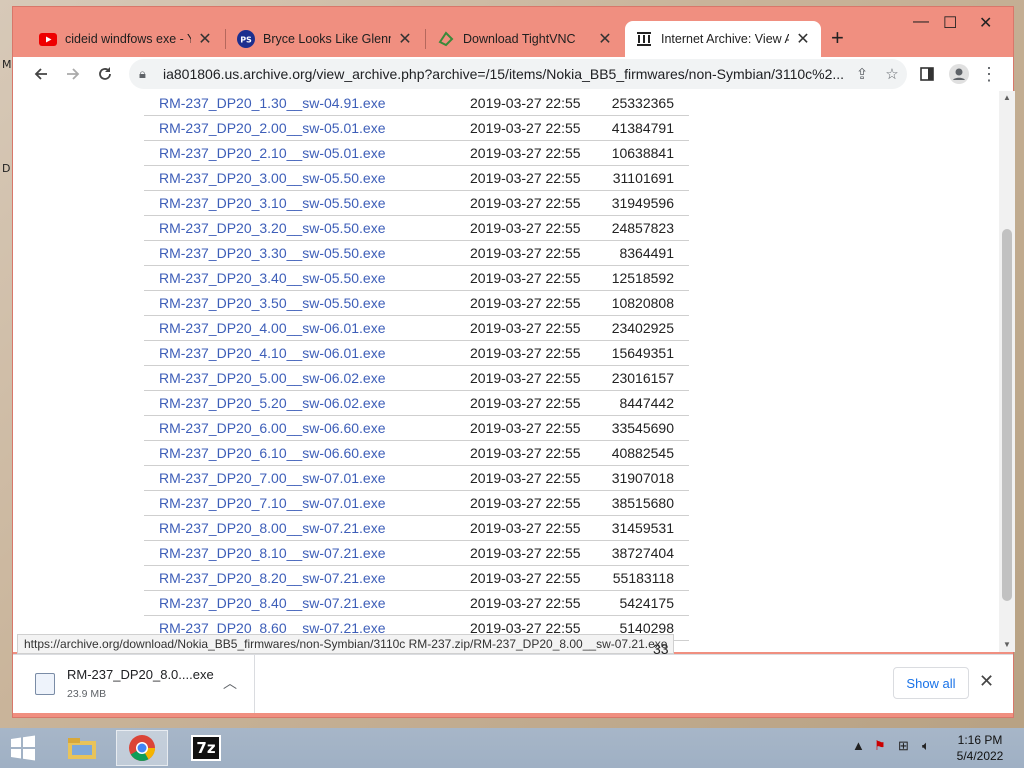 This screenshot has height=768, width=1024. Describe the element at coordinates (642, 428) in the screenshot. I see `file-size: 33545690` at that location.